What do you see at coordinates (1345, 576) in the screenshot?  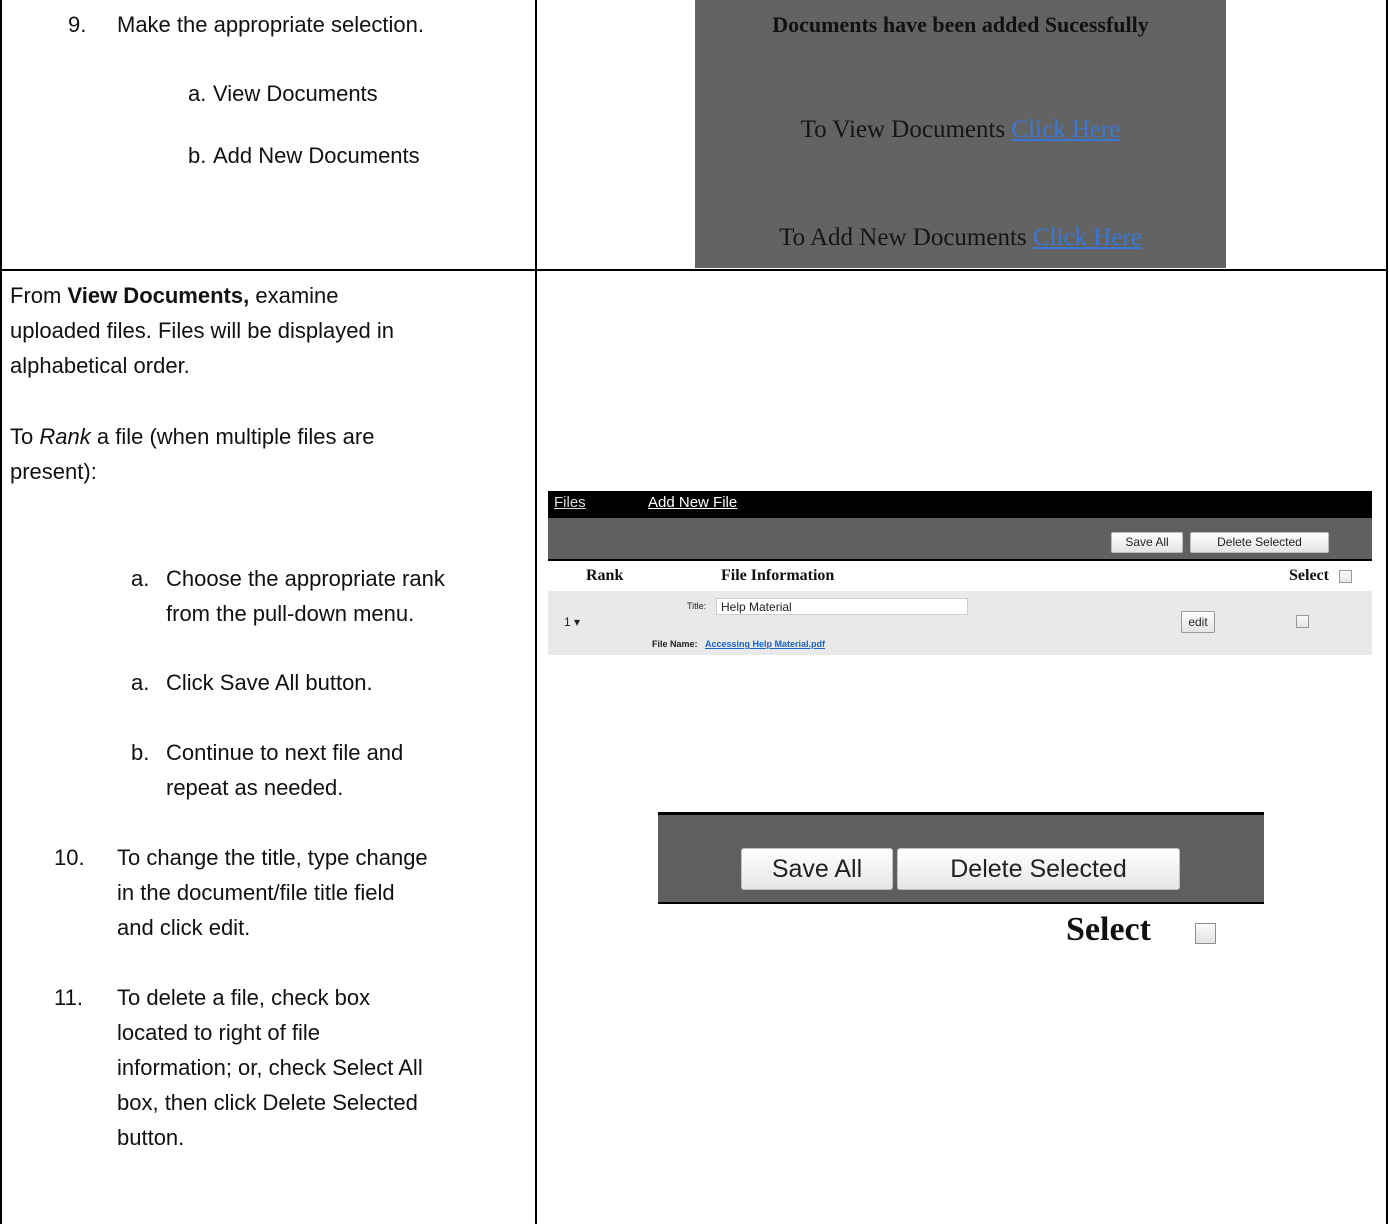 I see `select-all-checkbox` at bounding box center [1345, 576].